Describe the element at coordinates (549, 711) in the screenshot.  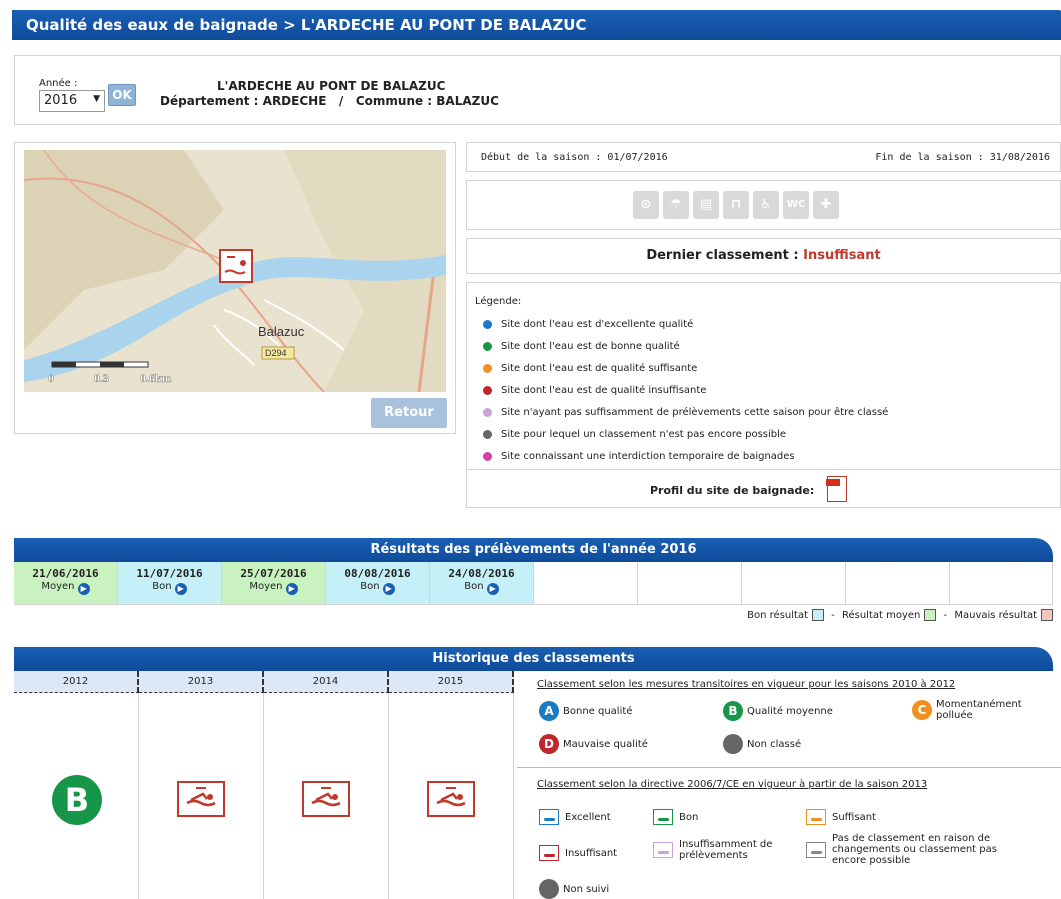
I see `badge-a-icon: A` at that location.